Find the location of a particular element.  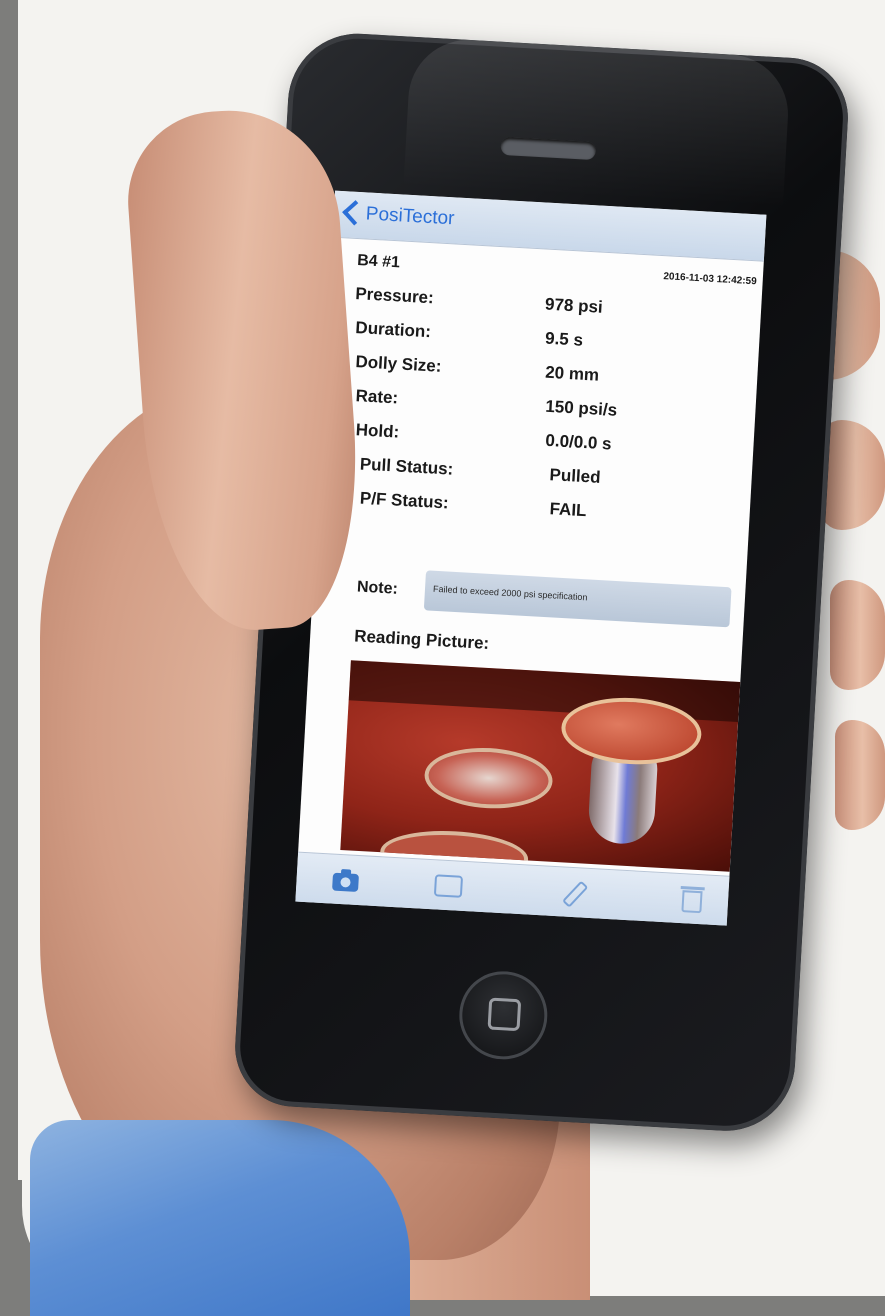

detail-value: Pulled is located at coordinates (575, 476).